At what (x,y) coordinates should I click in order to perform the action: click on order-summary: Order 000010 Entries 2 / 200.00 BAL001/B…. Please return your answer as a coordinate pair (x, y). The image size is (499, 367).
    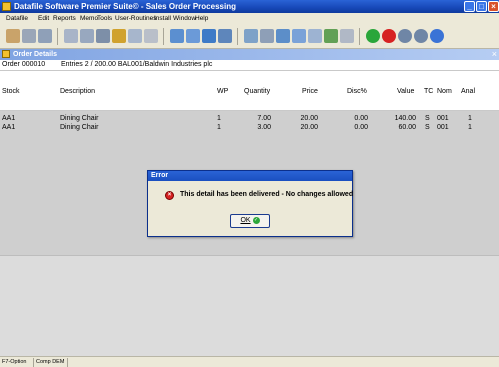
    Looking at the image, I should click on (249, 65).